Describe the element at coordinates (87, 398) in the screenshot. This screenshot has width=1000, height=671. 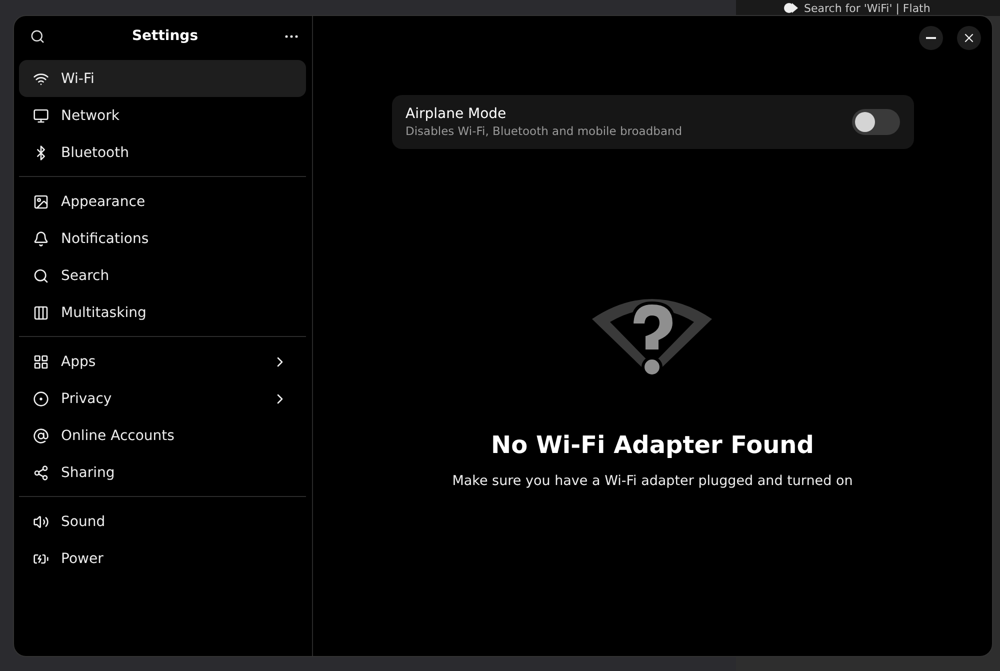
I see `sidebar-item-label: Privacy` at that location.